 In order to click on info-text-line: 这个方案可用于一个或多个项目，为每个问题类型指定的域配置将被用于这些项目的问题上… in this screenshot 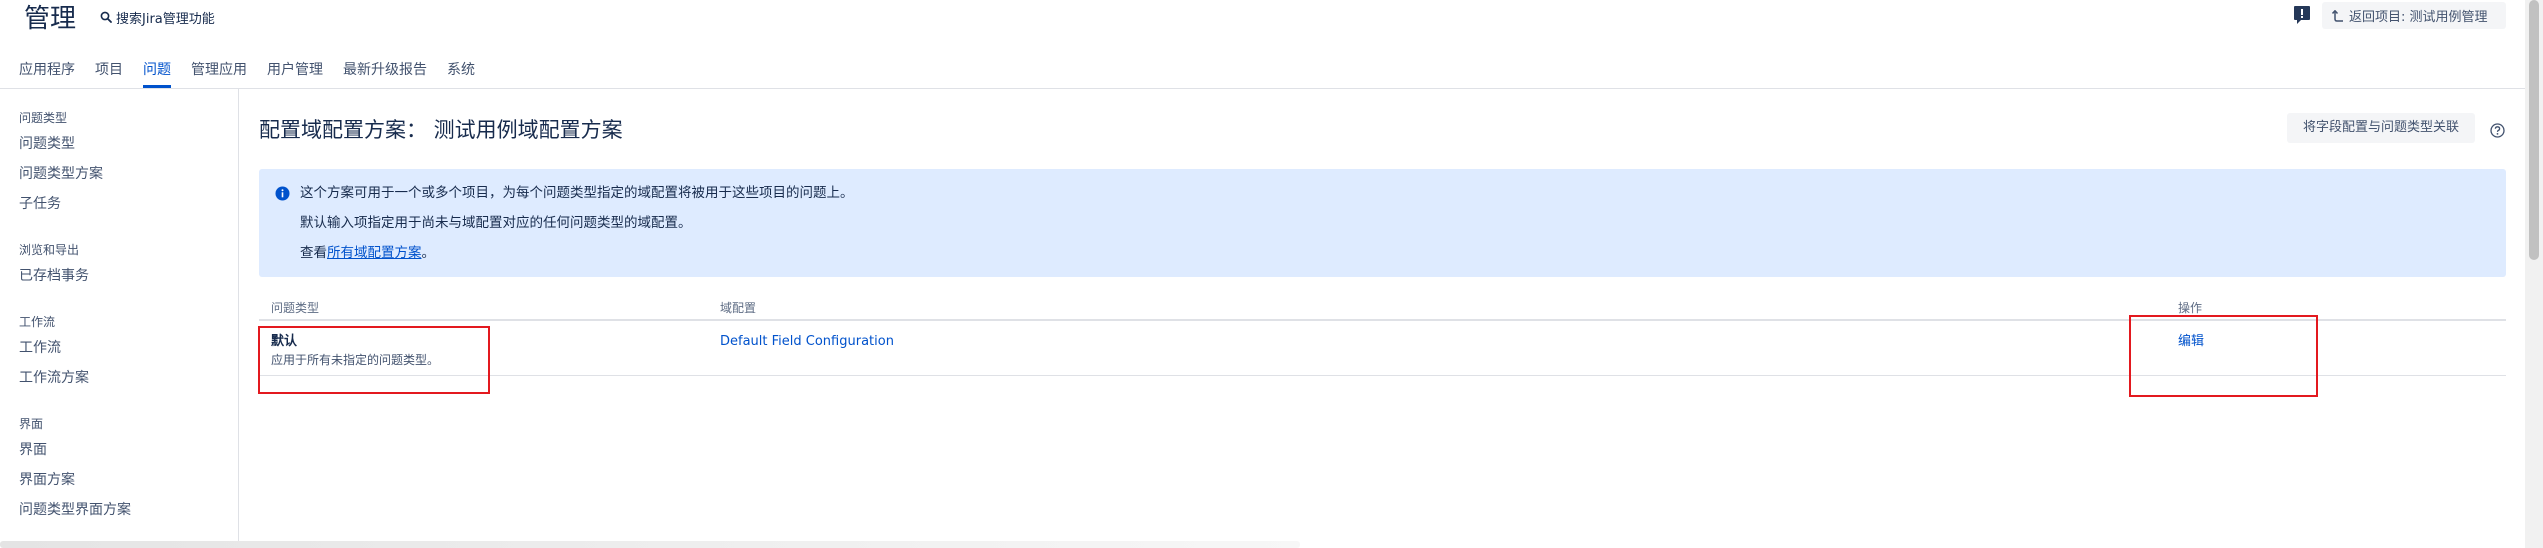, I will do `click(577, 193)`.